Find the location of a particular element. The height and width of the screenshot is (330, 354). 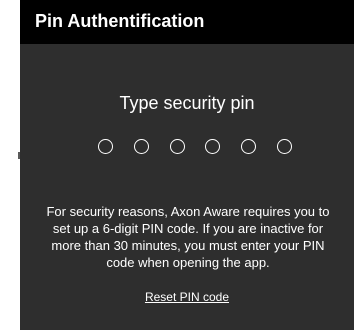

pin-prompt: Type security pin is located at coordinates (187, 103).